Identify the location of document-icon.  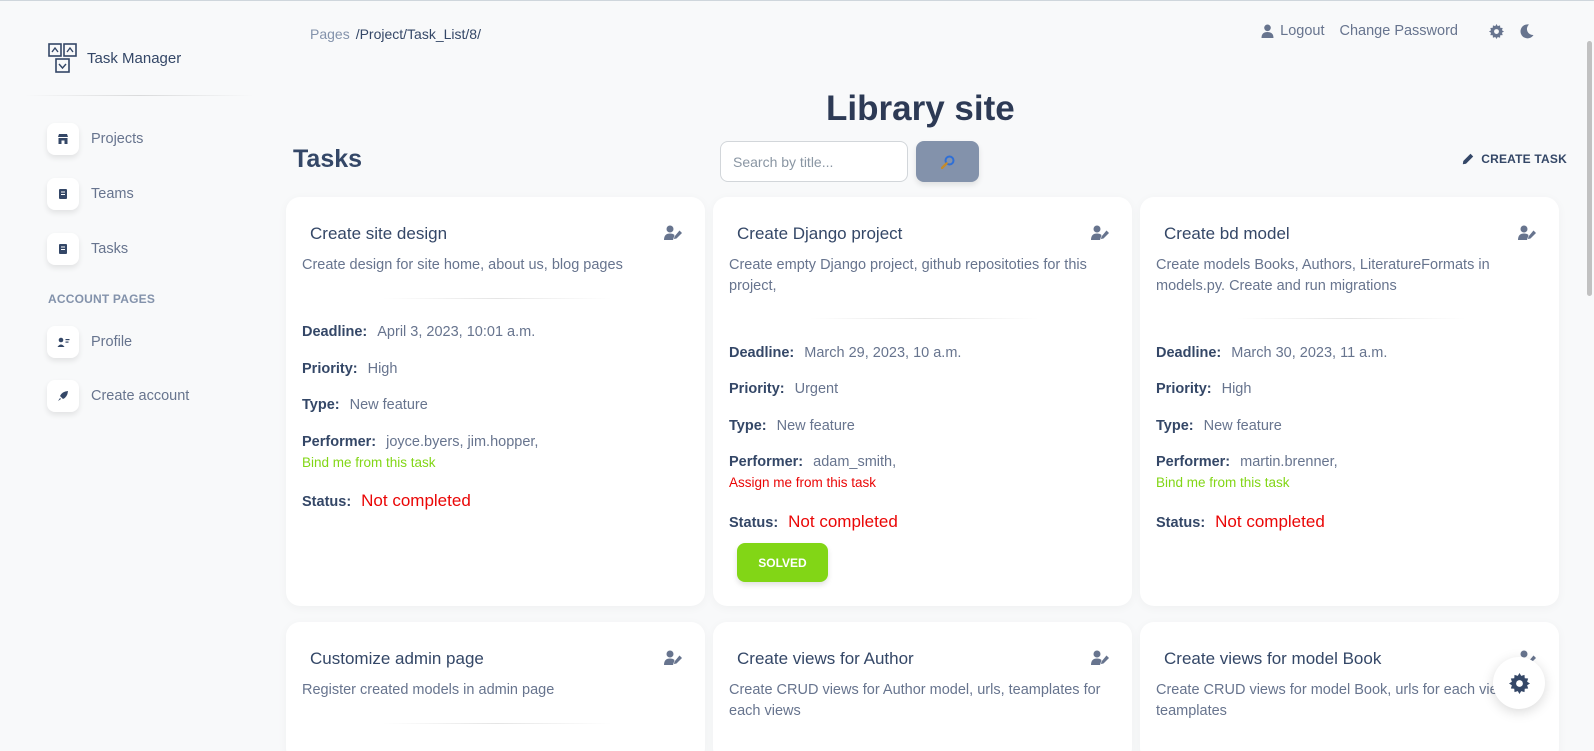
(63, 249).